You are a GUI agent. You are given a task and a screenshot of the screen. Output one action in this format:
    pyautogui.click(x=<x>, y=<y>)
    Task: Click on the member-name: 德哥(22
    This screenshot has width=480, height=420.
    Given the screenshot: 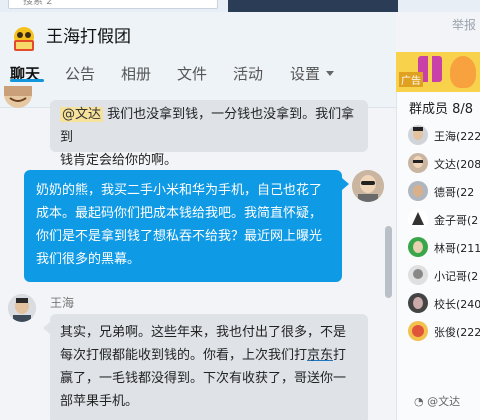 What is the action you would take?
    pyautogui.click(x=454, y=192)
    